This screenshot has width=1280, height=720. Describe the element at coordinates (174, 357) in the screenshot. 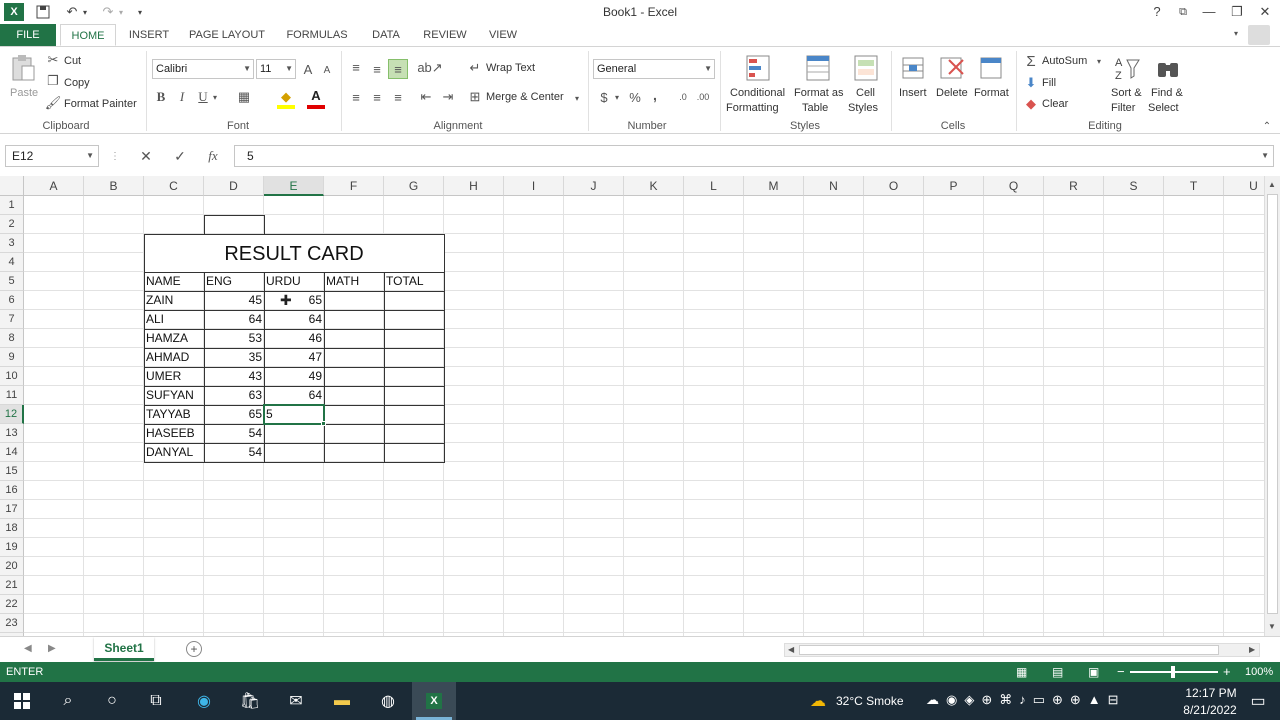

I see `cell-name: AHMAD` at that location.